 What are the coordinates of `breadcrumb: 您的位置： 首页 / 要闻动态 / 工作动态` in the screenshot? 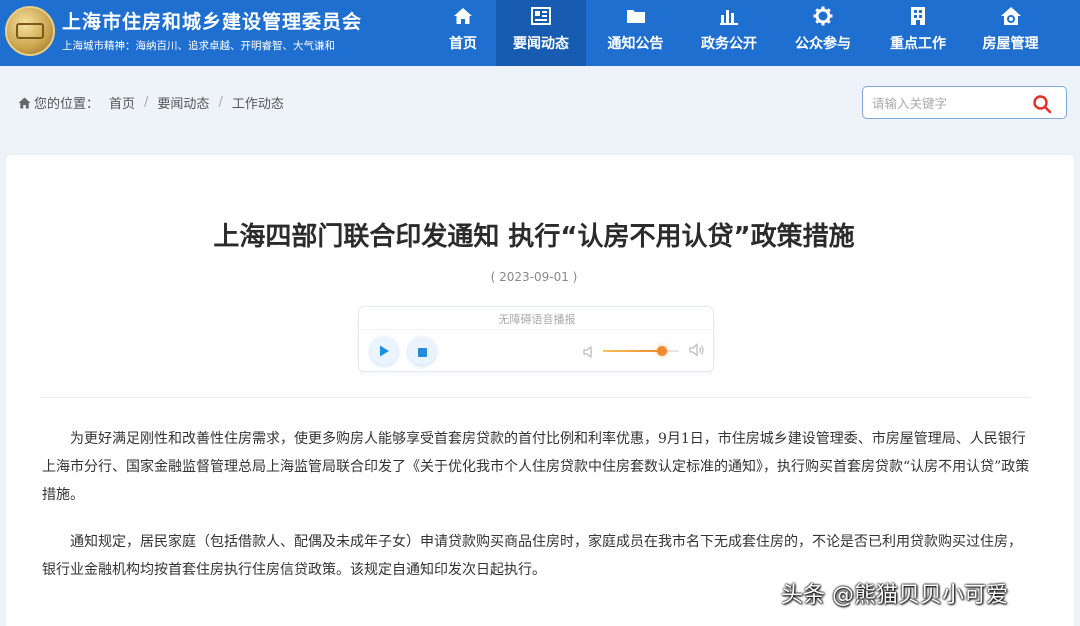 It's located at (151, 102).